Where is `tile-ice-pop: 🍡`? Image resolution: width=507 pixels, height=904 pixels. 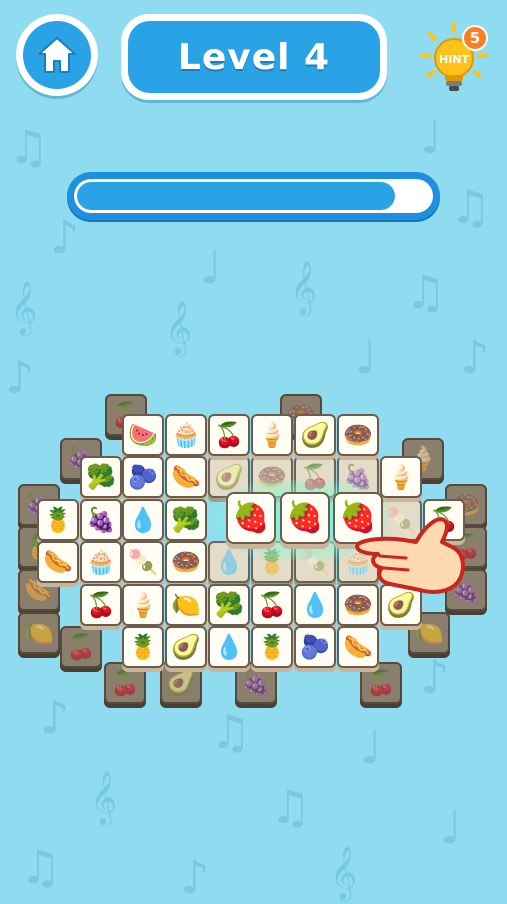
tile-ice-pop: 🍡 is located at coordinates (143, 562).